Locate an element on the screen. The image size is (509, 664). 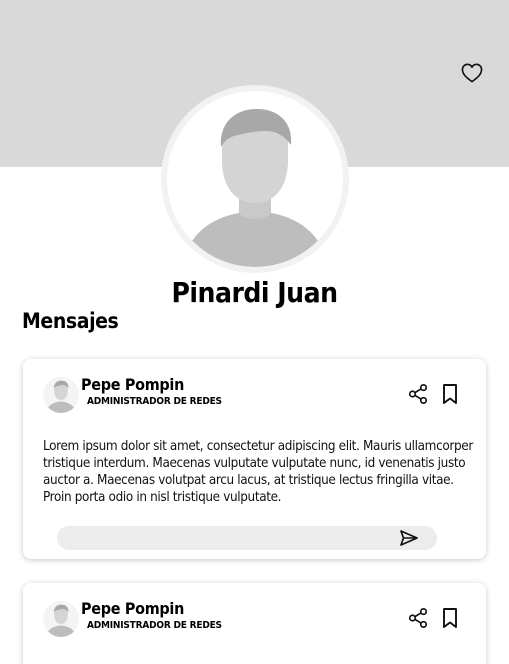
send-button is located at coordinates (409, 538).